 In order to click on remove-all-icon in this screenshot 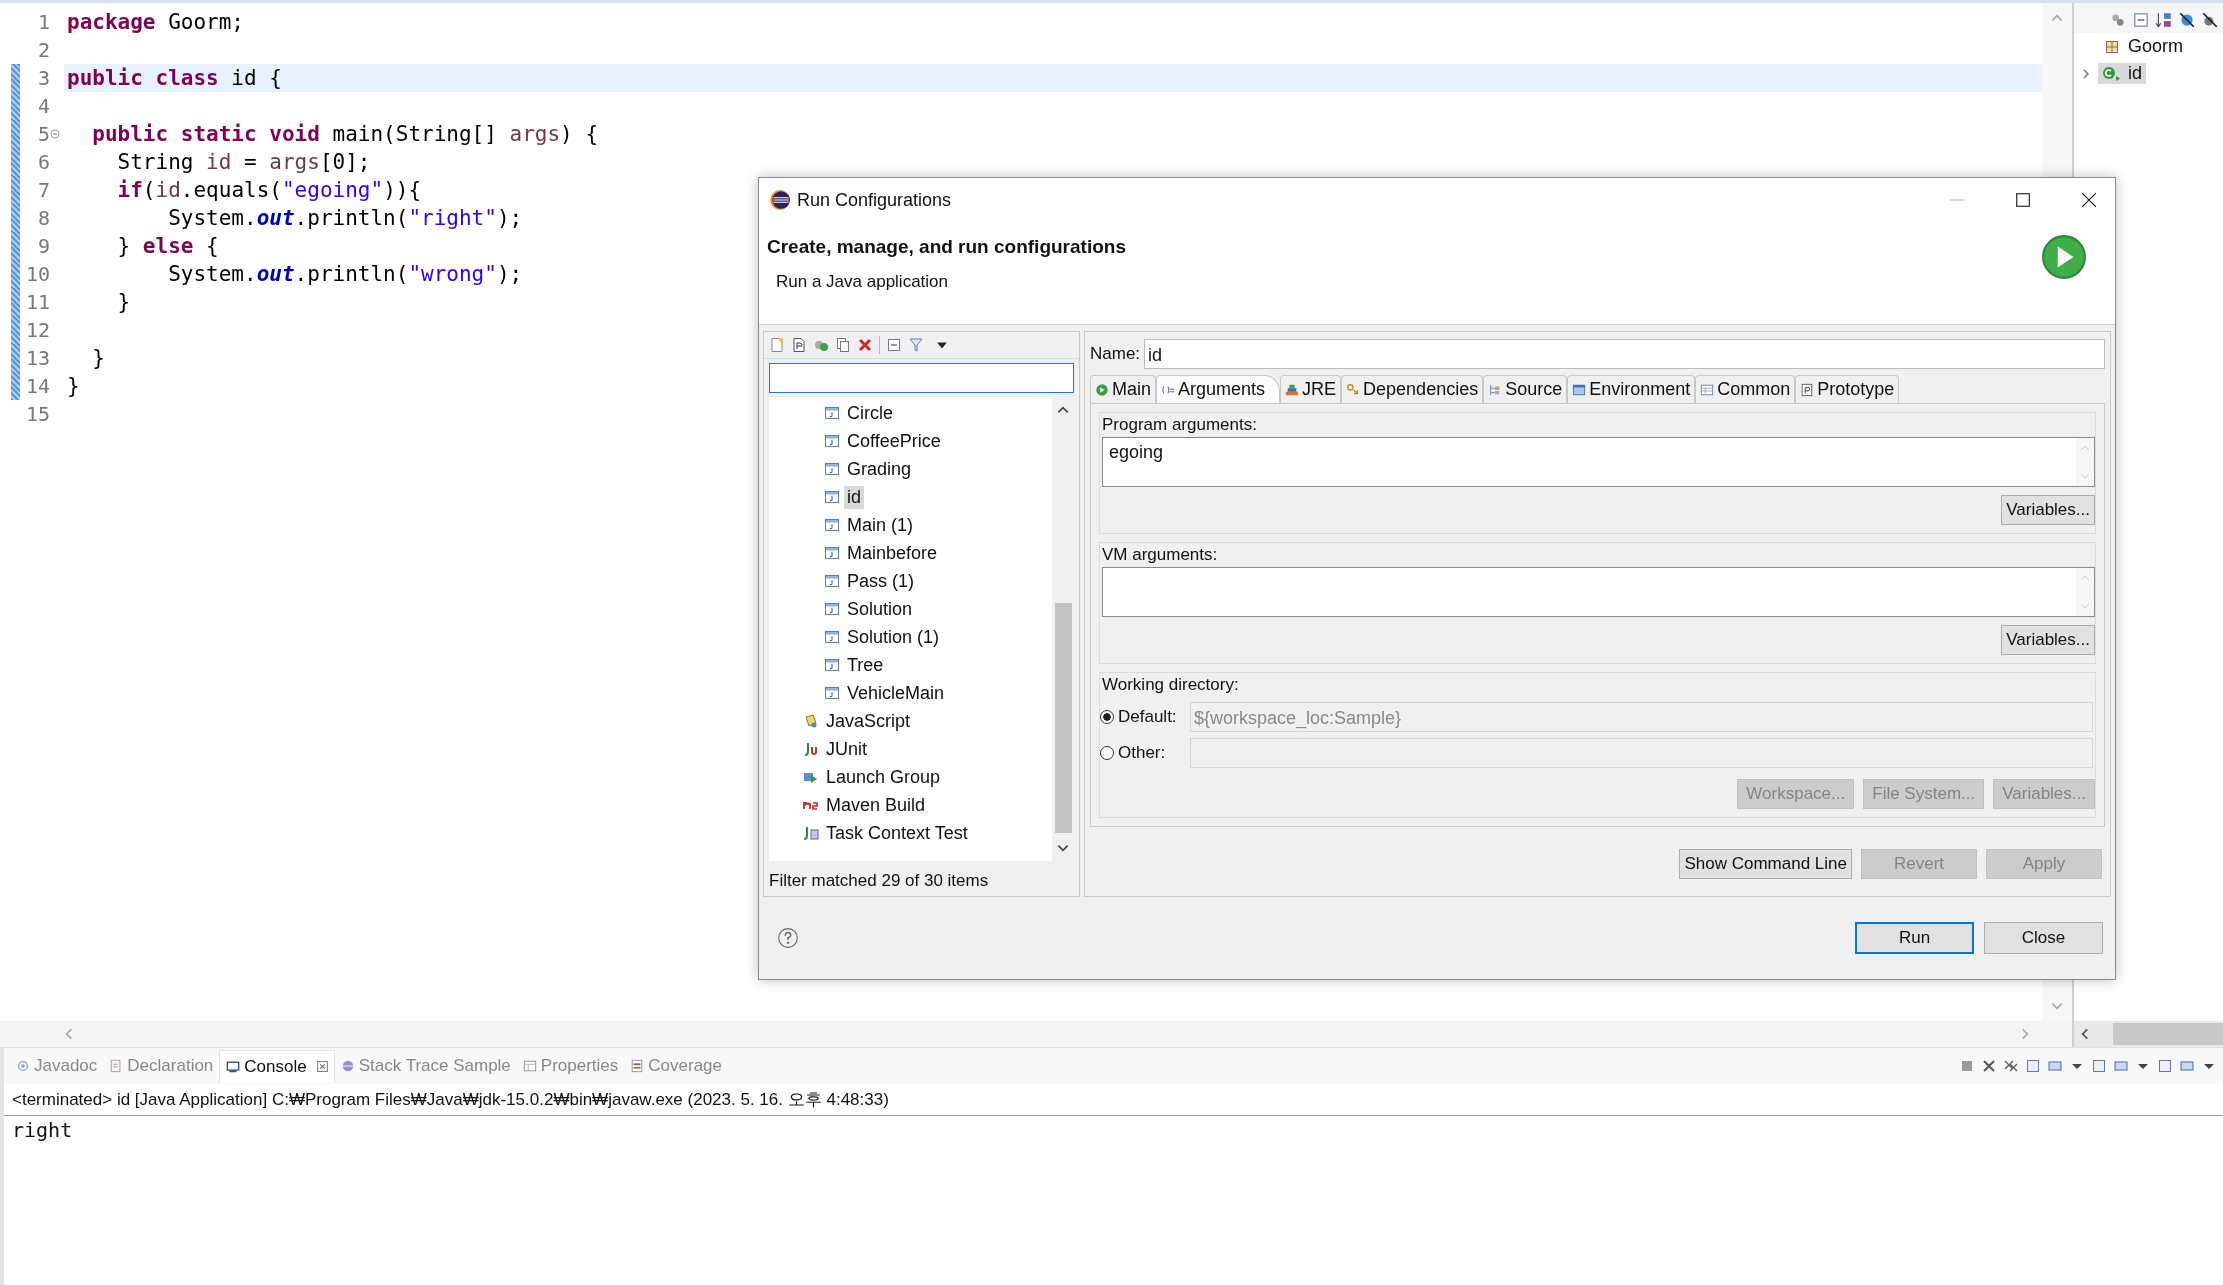, I will do `click(2011, 1066)`.